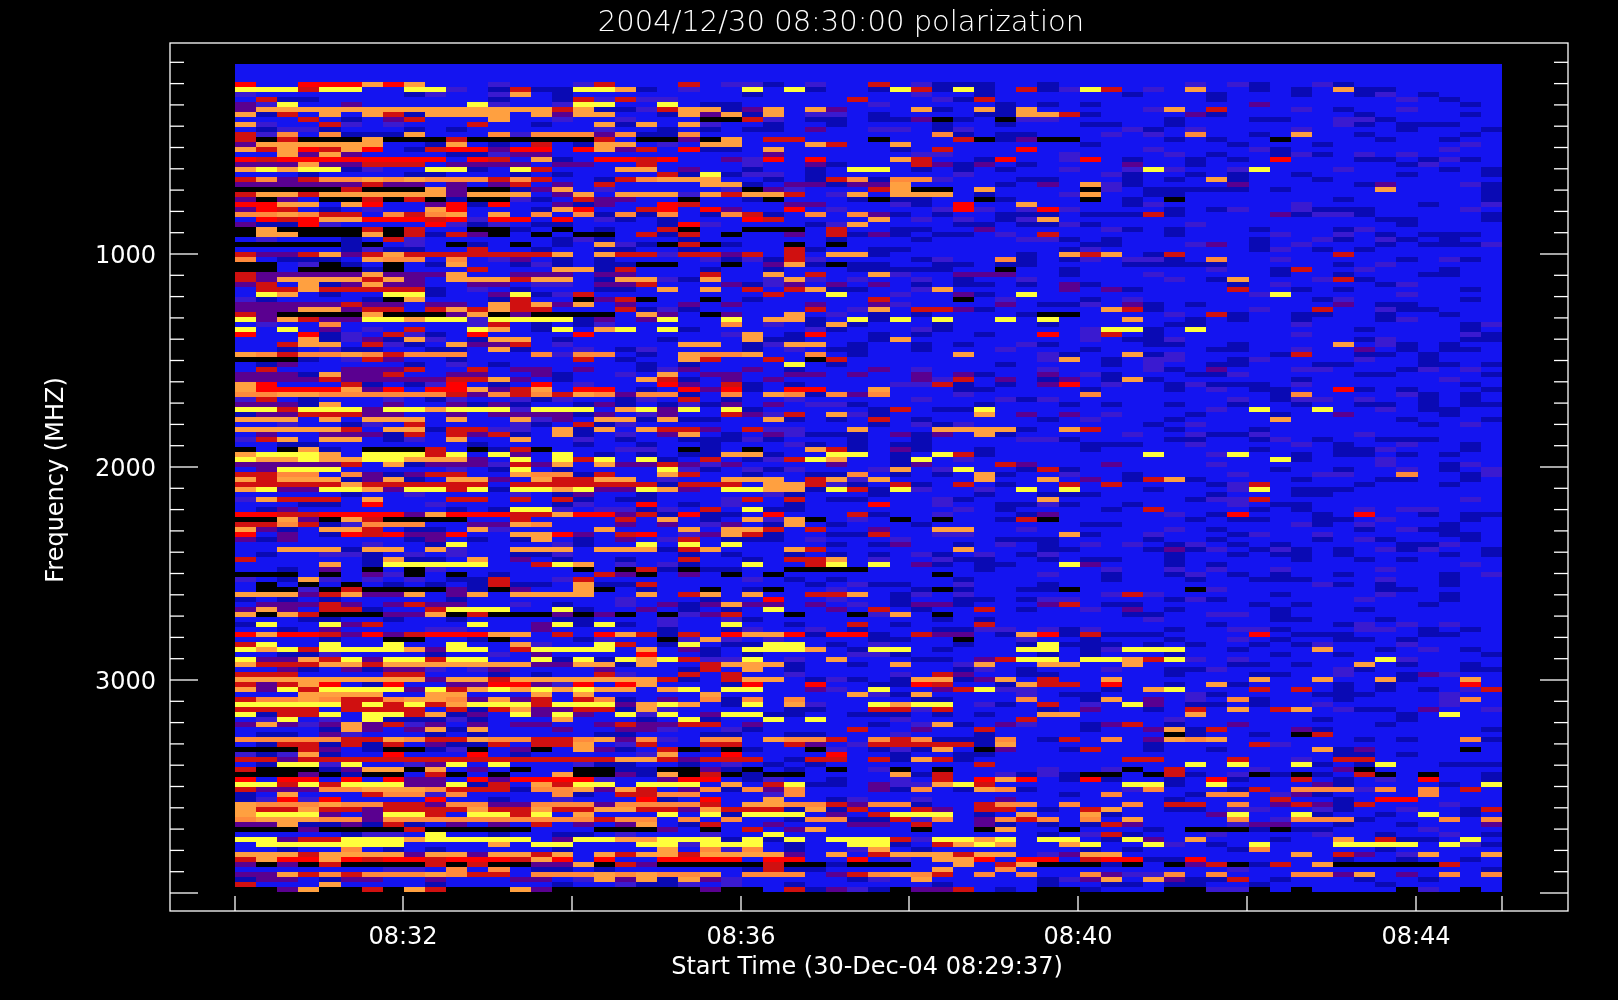 This screenshot has height=1000, width=1618. Describe the element at coordinates (125, 255) in the screenshot. I see `tick-label: 1000` at that location.